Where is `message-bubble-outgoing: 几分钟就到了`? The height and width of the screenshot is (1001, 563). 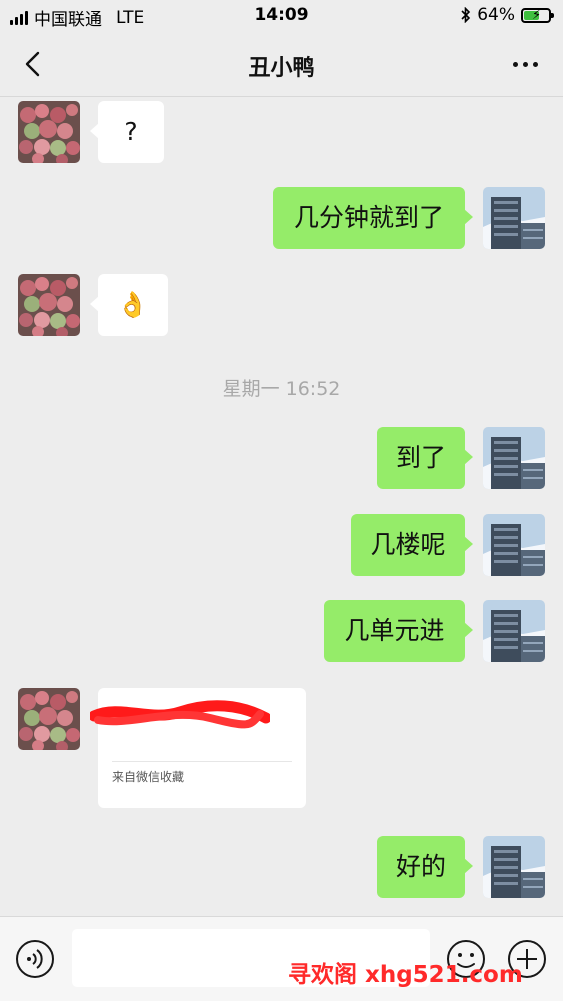 message-bubble-outgoing: 几分钟就到了 is located at coordinates (373, 218).